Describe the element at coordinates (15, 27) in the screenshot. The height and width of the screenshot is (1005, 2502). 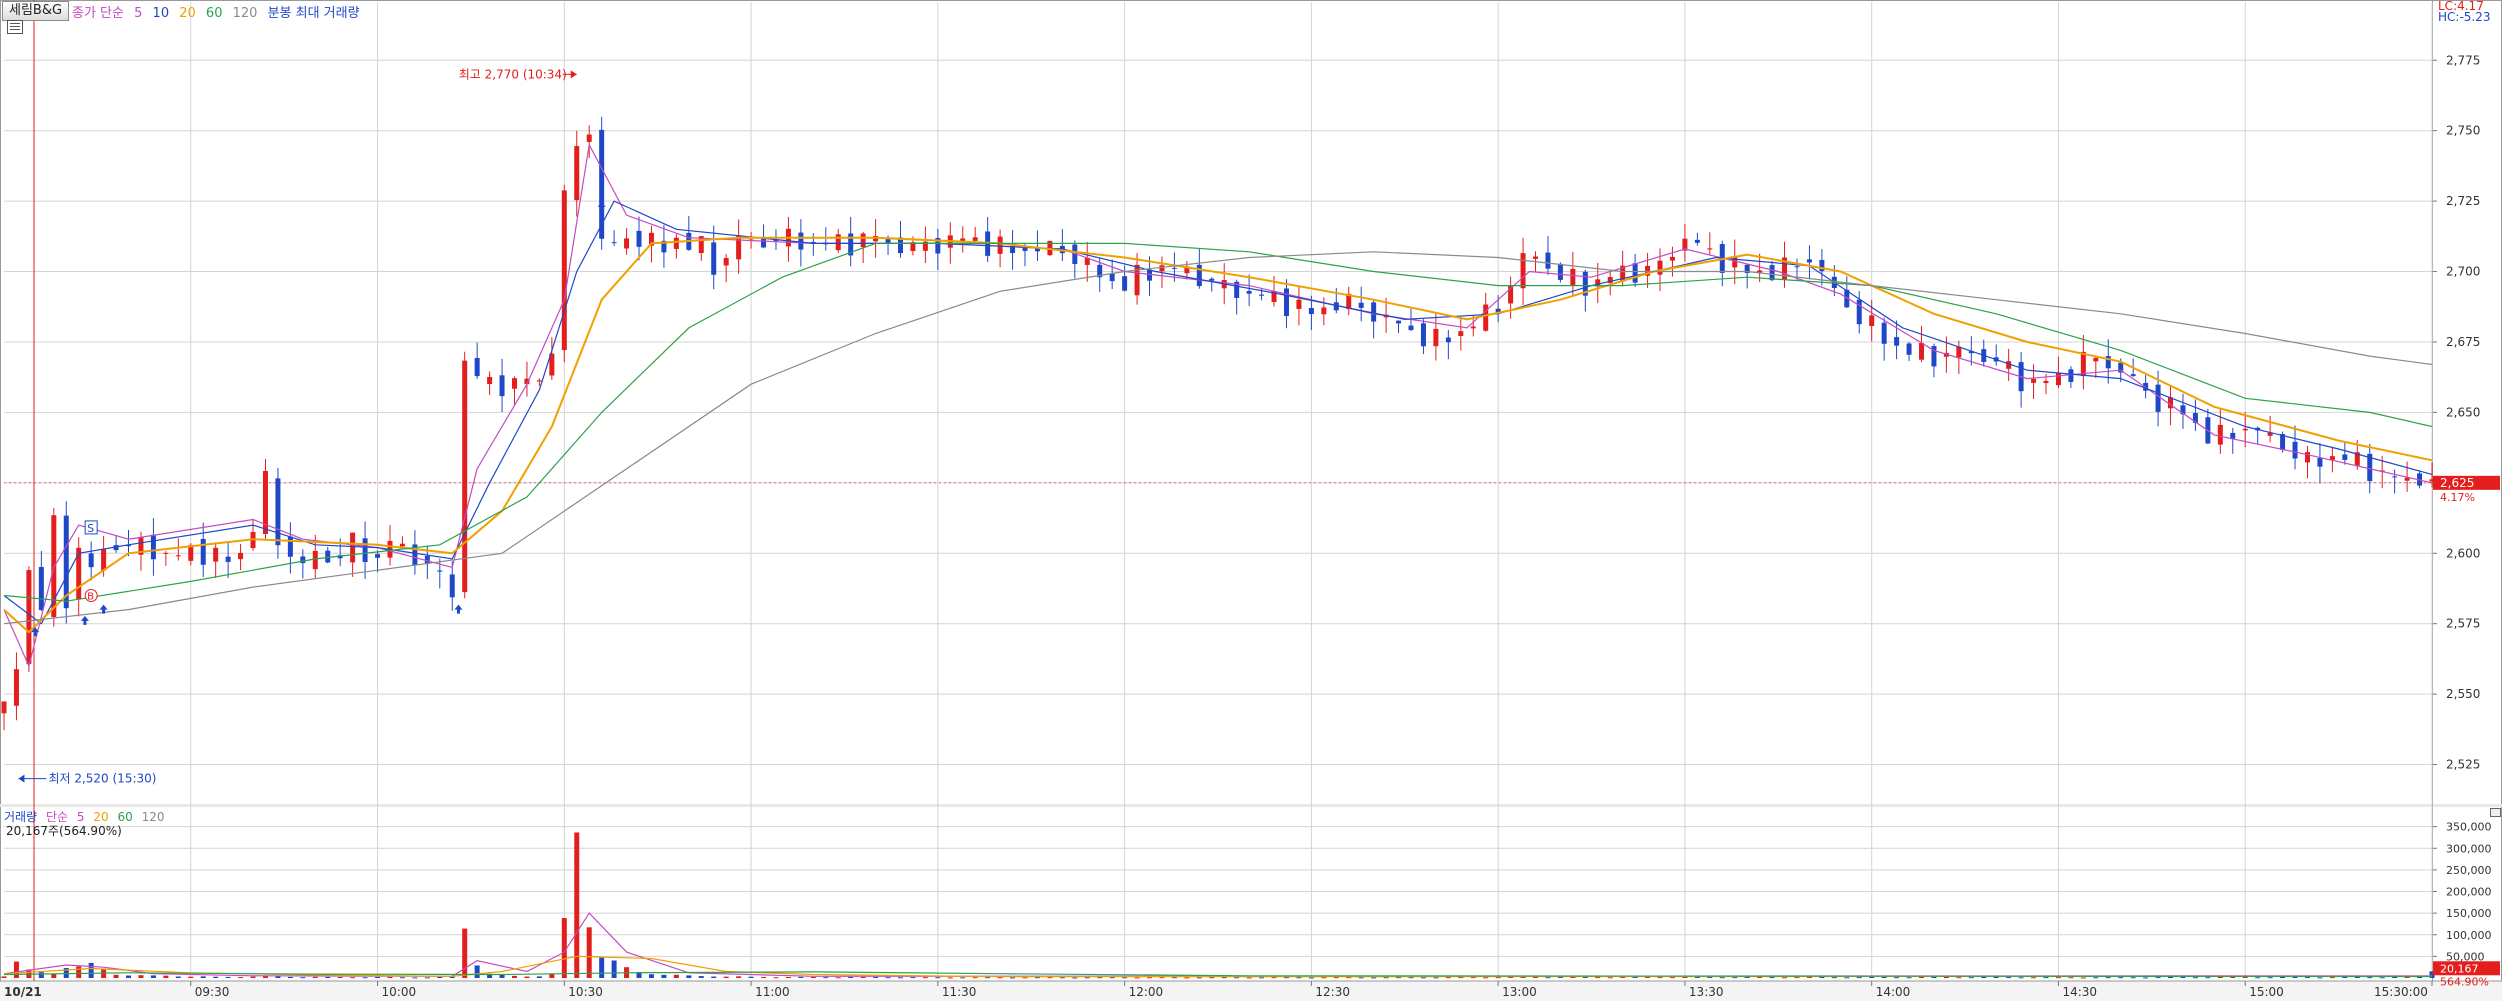
I see `table-view-icon` at that location.